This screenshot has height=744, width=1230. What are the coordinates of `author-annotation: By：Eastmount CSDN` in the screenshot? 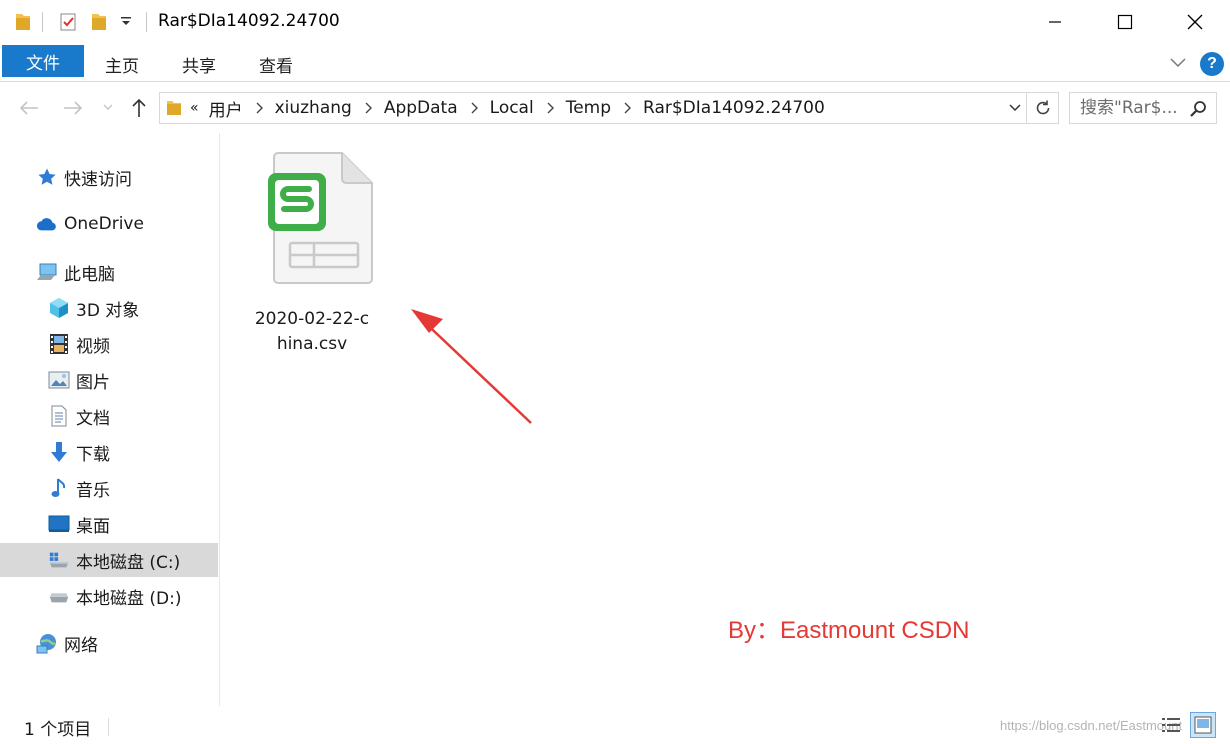 It's located at (849, 630).